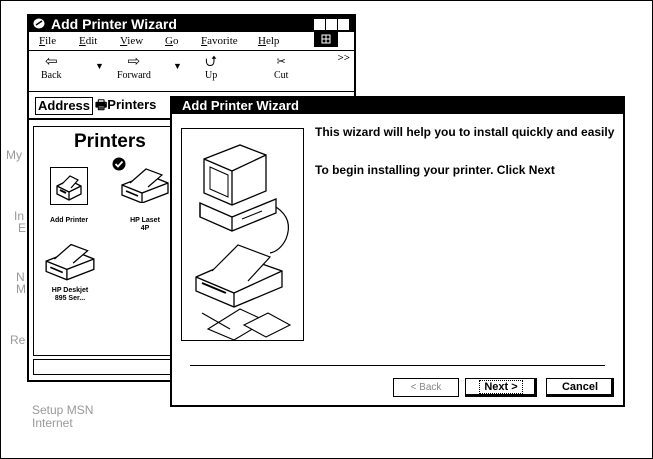 This screenshot has width=653, height=459. I want to click on cancel-button: Cancel, so click(580, 387).